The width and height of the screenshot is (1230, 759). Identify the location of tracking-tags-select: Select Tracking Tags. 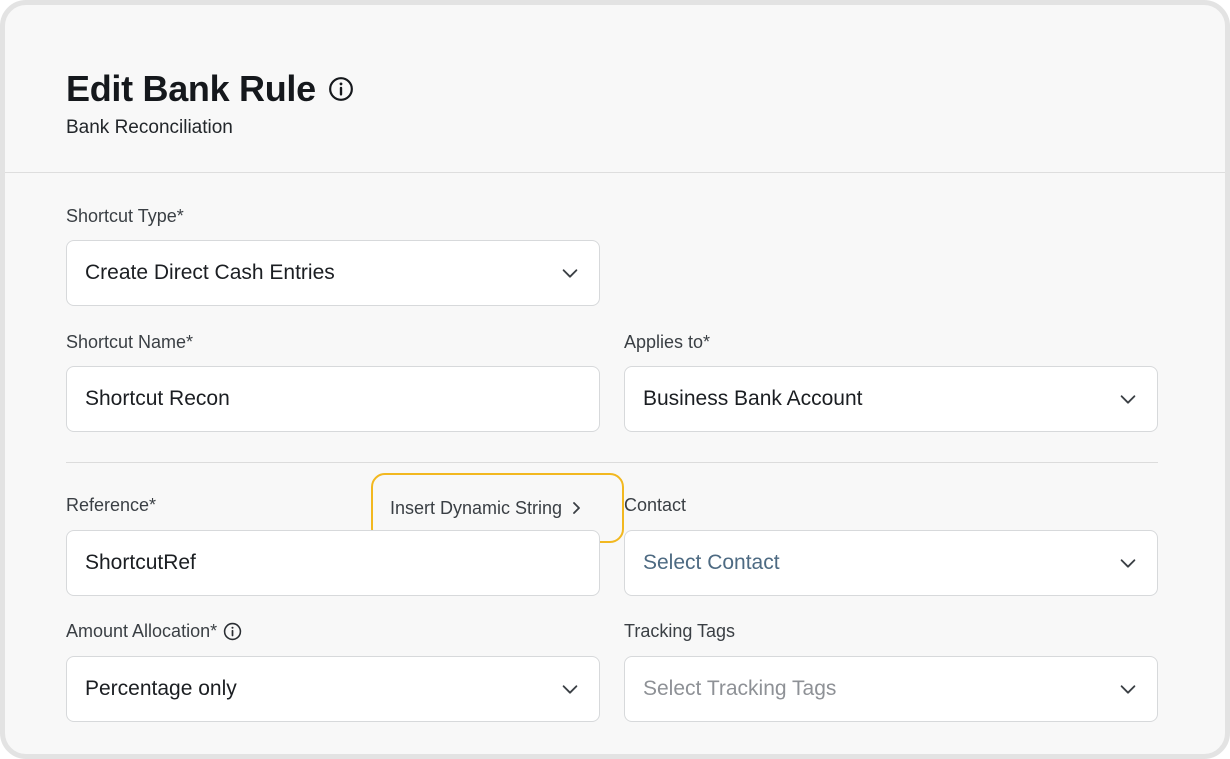
(891, 689).